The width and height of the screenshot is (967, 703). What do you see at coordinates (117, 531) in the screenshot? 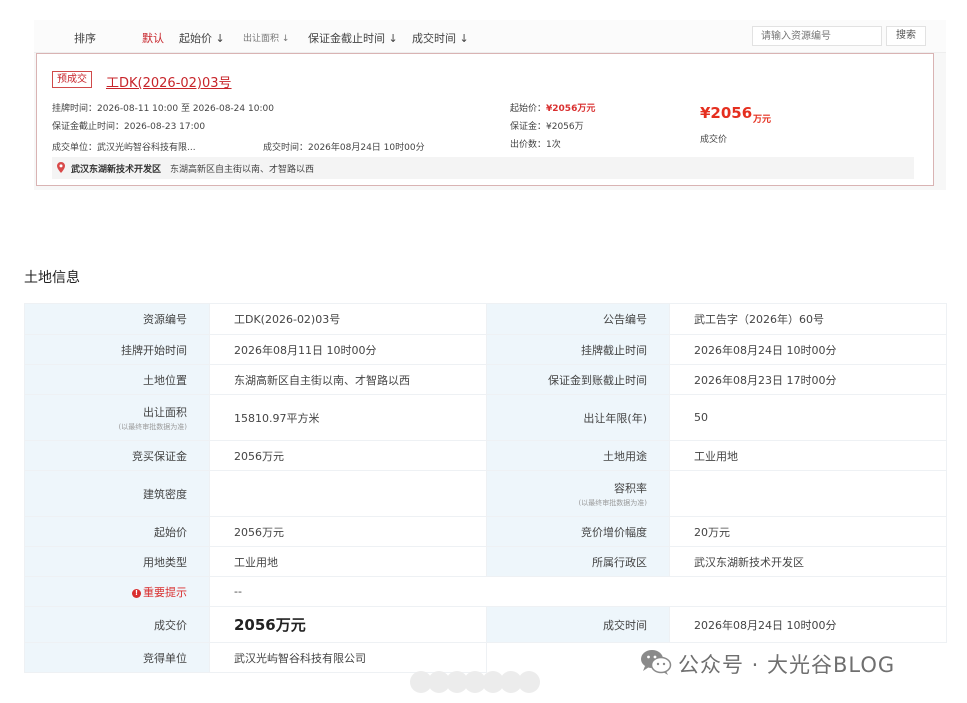
I see `label-start-price: 起始价` at bounding box center [117, 531].